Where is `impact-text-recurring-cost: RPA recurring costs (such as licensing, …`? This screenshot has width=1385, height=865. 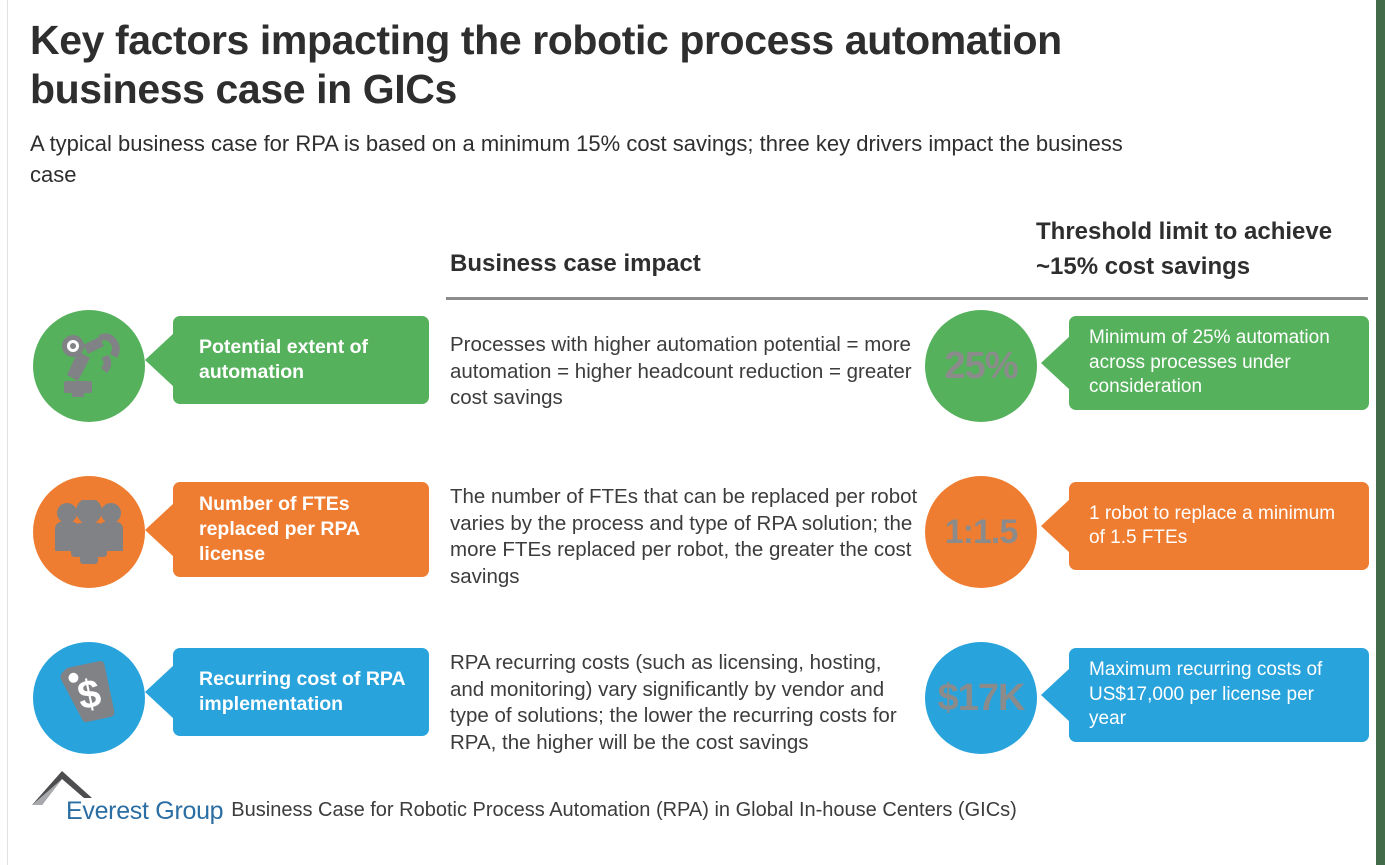 impact-text-recurring-cost: RPA recurring costs (such as licensing, … is located at coordinates (673, 702).